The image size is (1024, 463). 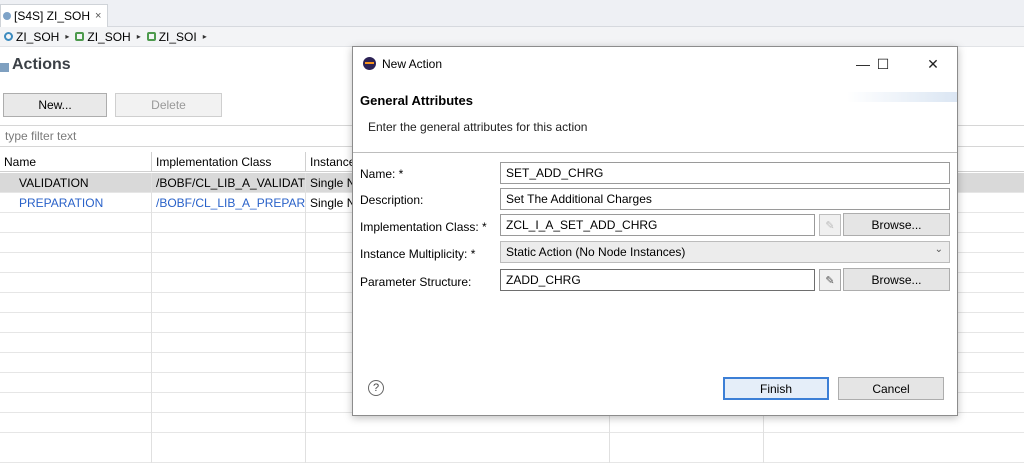 I want to click on help-icon: ?, so click(x=376, y=388).